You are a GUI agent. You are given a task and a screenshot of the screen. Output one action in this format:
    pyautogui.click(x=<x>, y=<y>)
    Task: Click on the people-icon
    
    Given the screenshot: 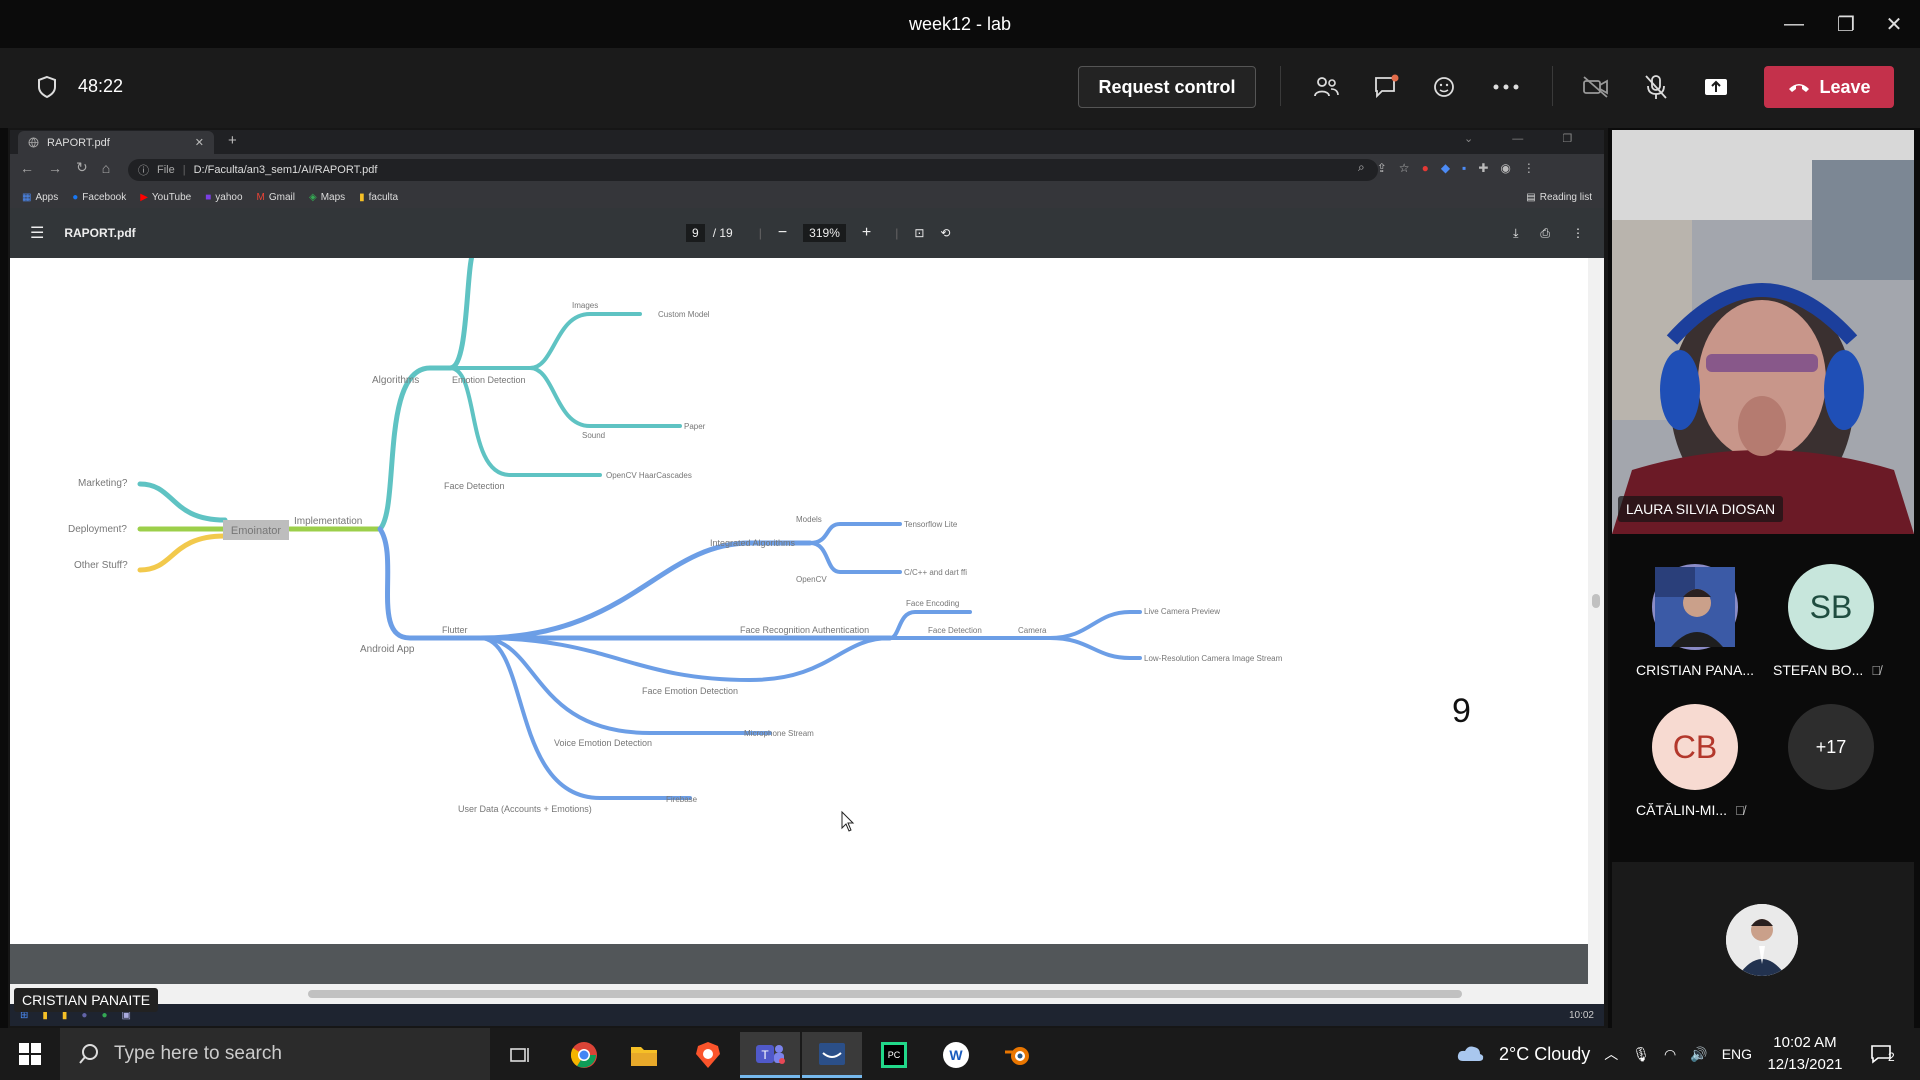 What is the action you would take?
    pyautogui.click(x=1326, y=87)
    